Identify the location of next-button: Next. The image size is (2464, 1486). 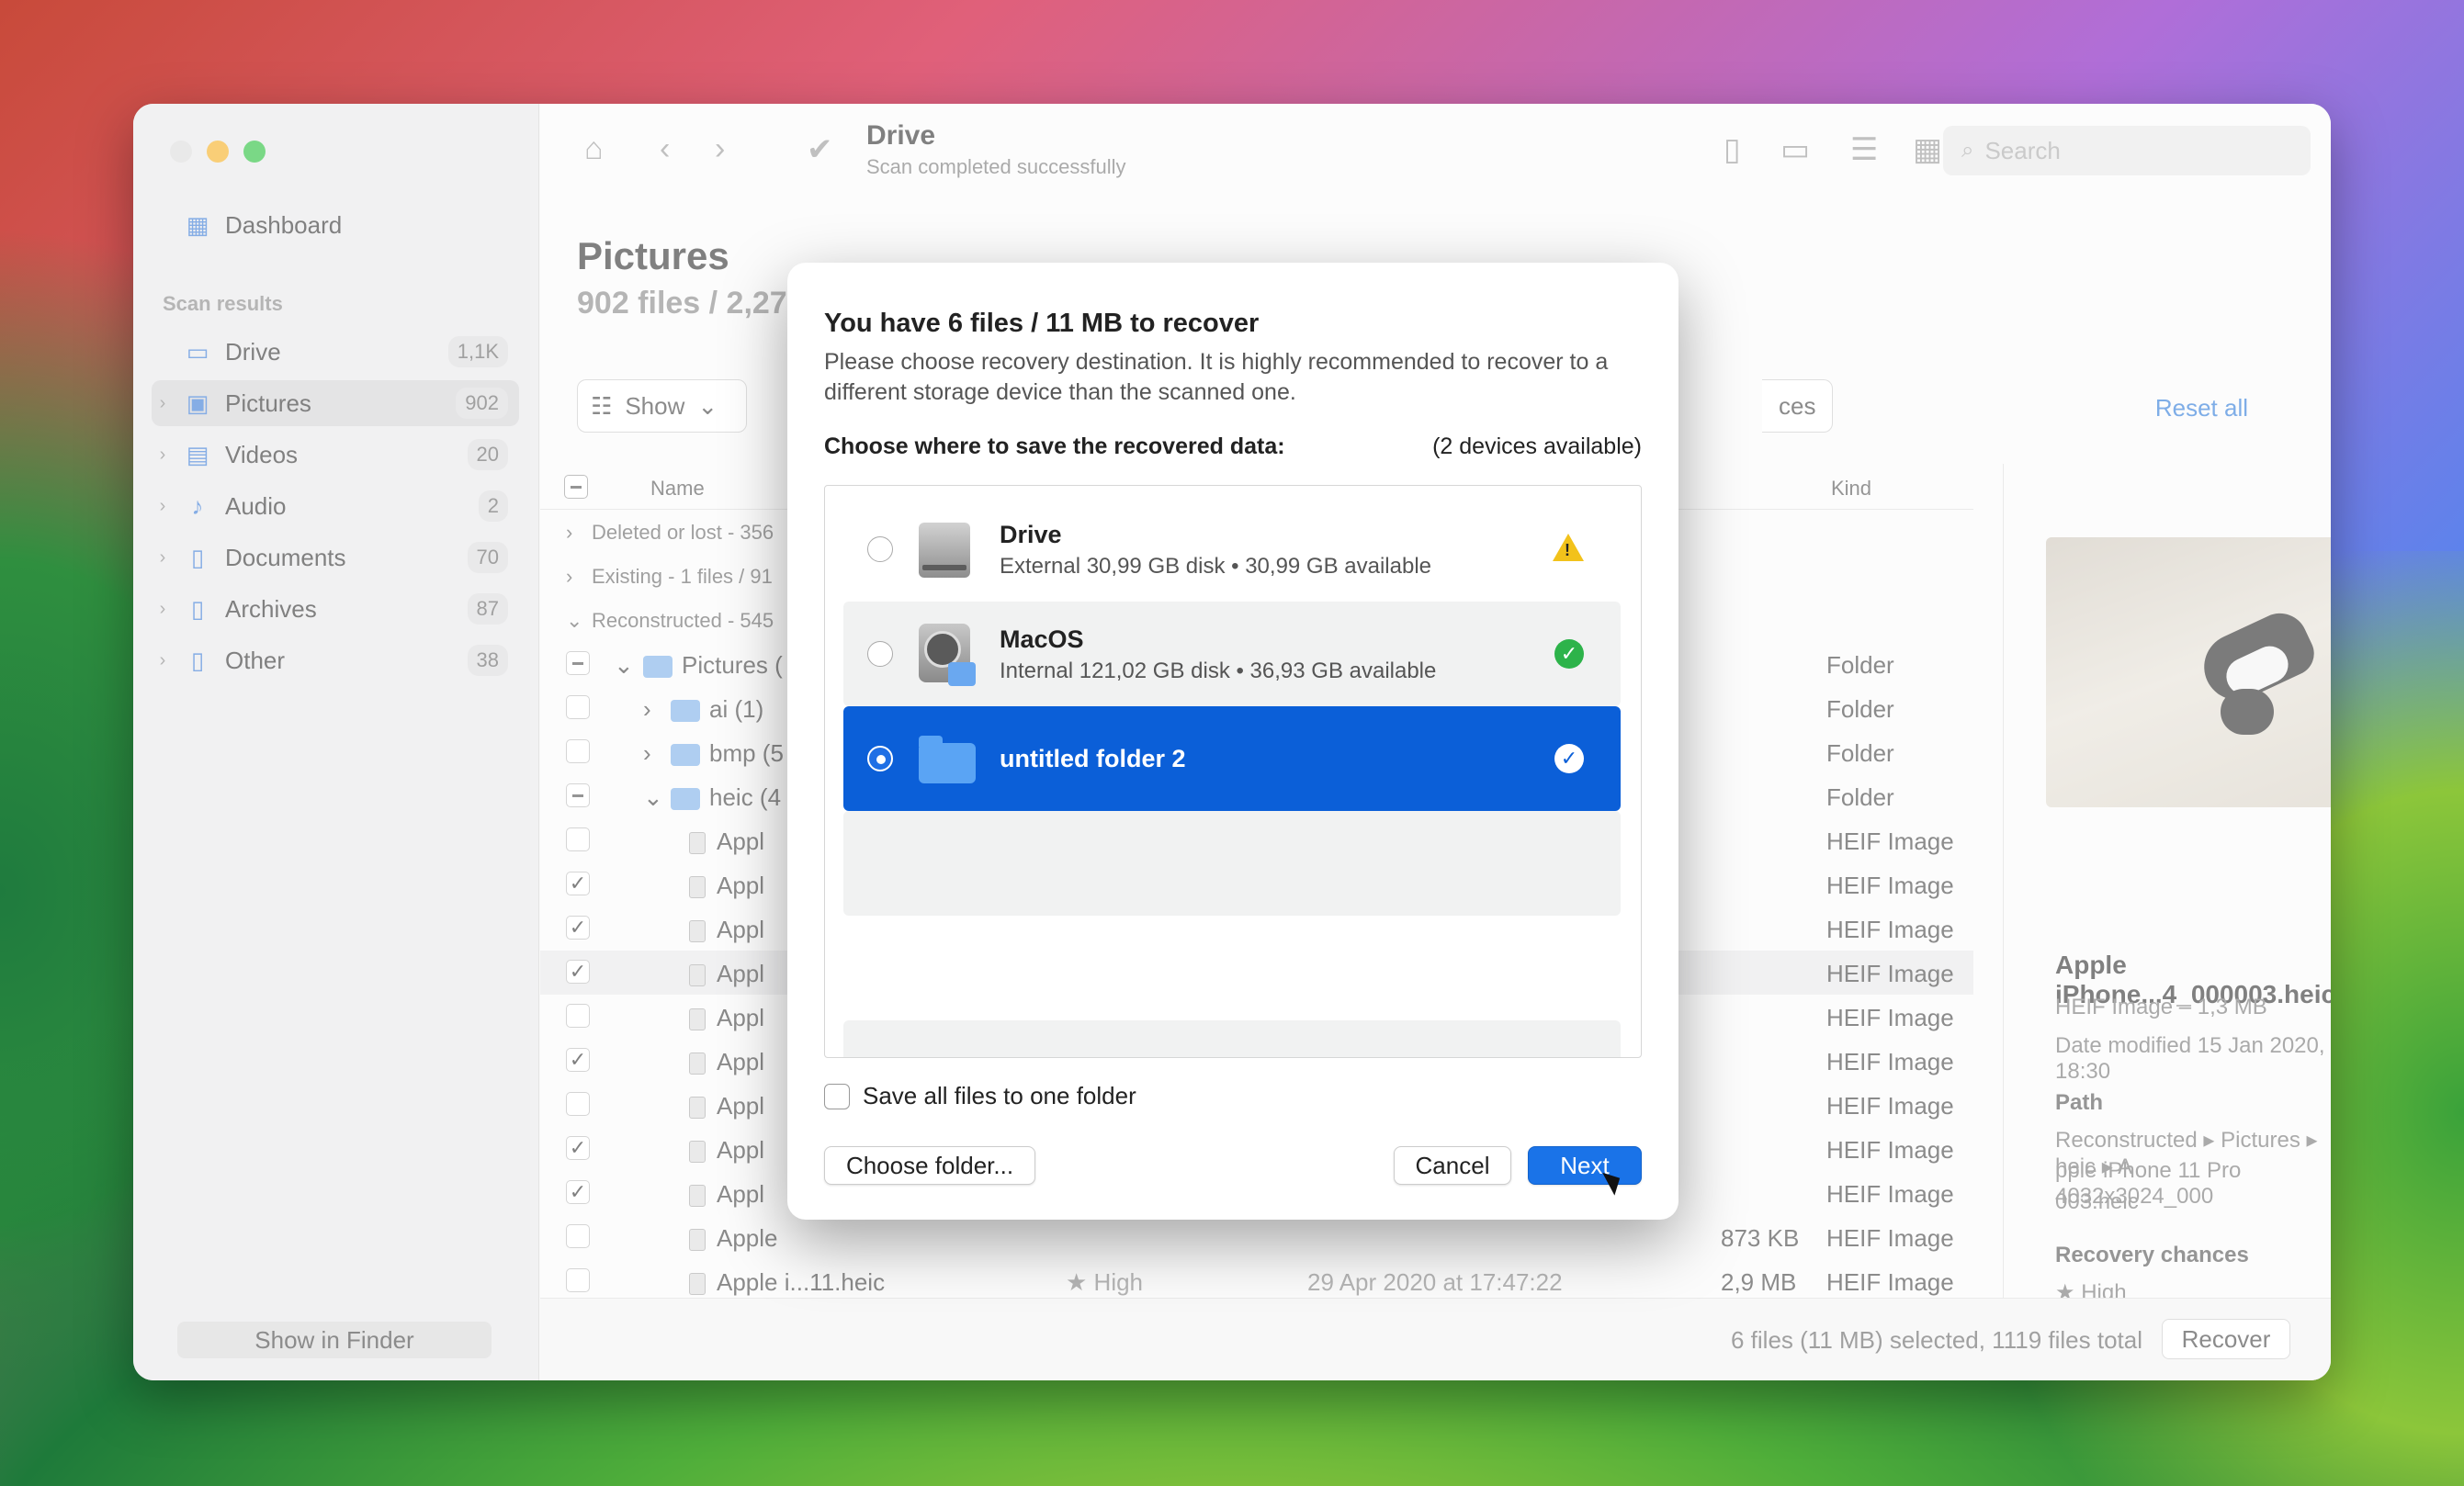
(1585, 1165).